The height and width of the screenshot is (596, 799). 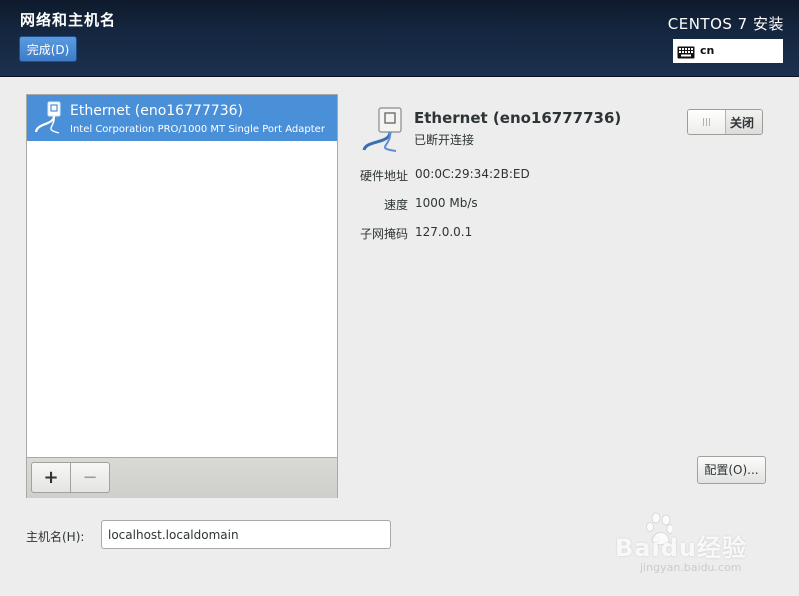 I want to click on keyboard-icon, so click(x=686, y=53).